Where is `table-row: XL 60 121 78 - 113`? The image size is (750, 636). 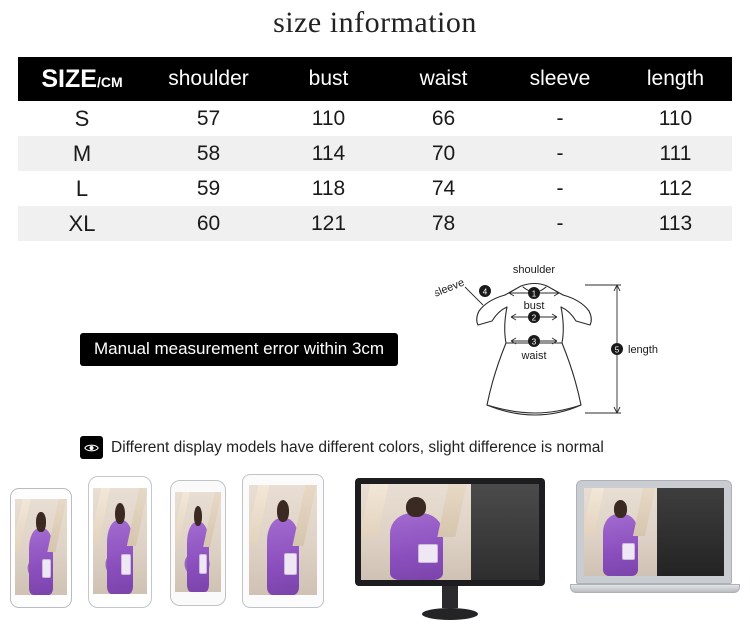 table-row: XL 60 121 78 - 113 is located at coordinates (375, 223).